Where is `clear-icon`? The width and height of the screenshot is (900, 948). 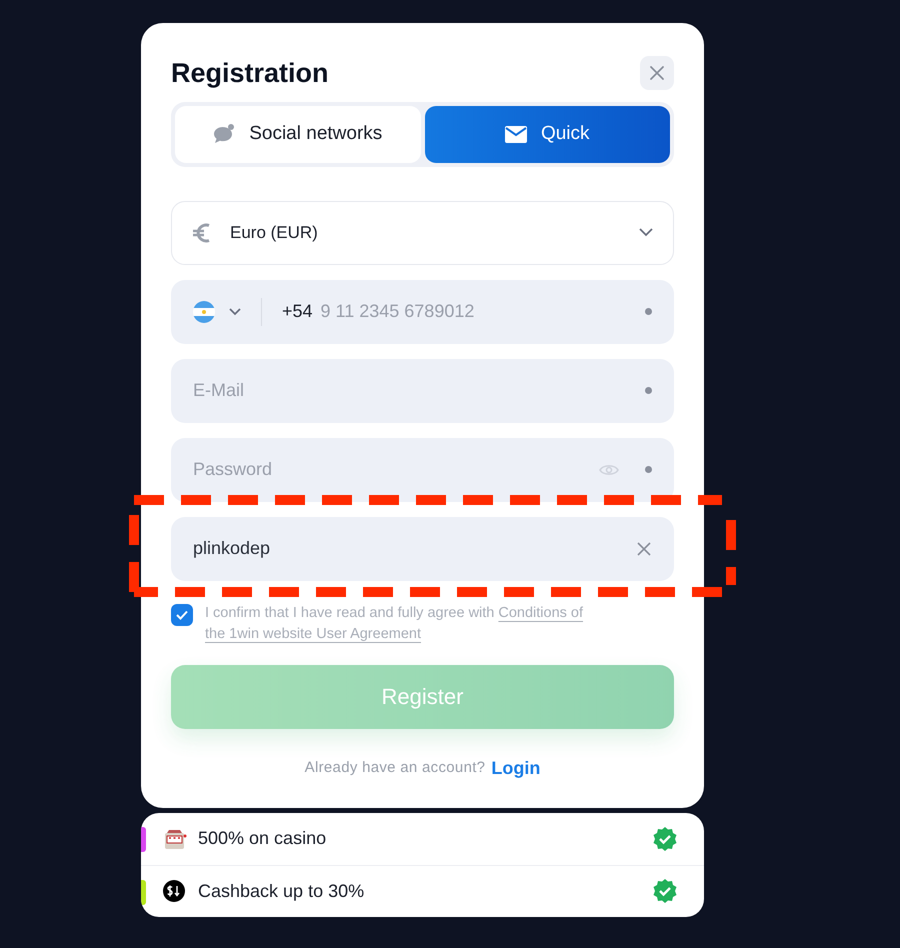
clear-icon is located at coordinates (644, 548).